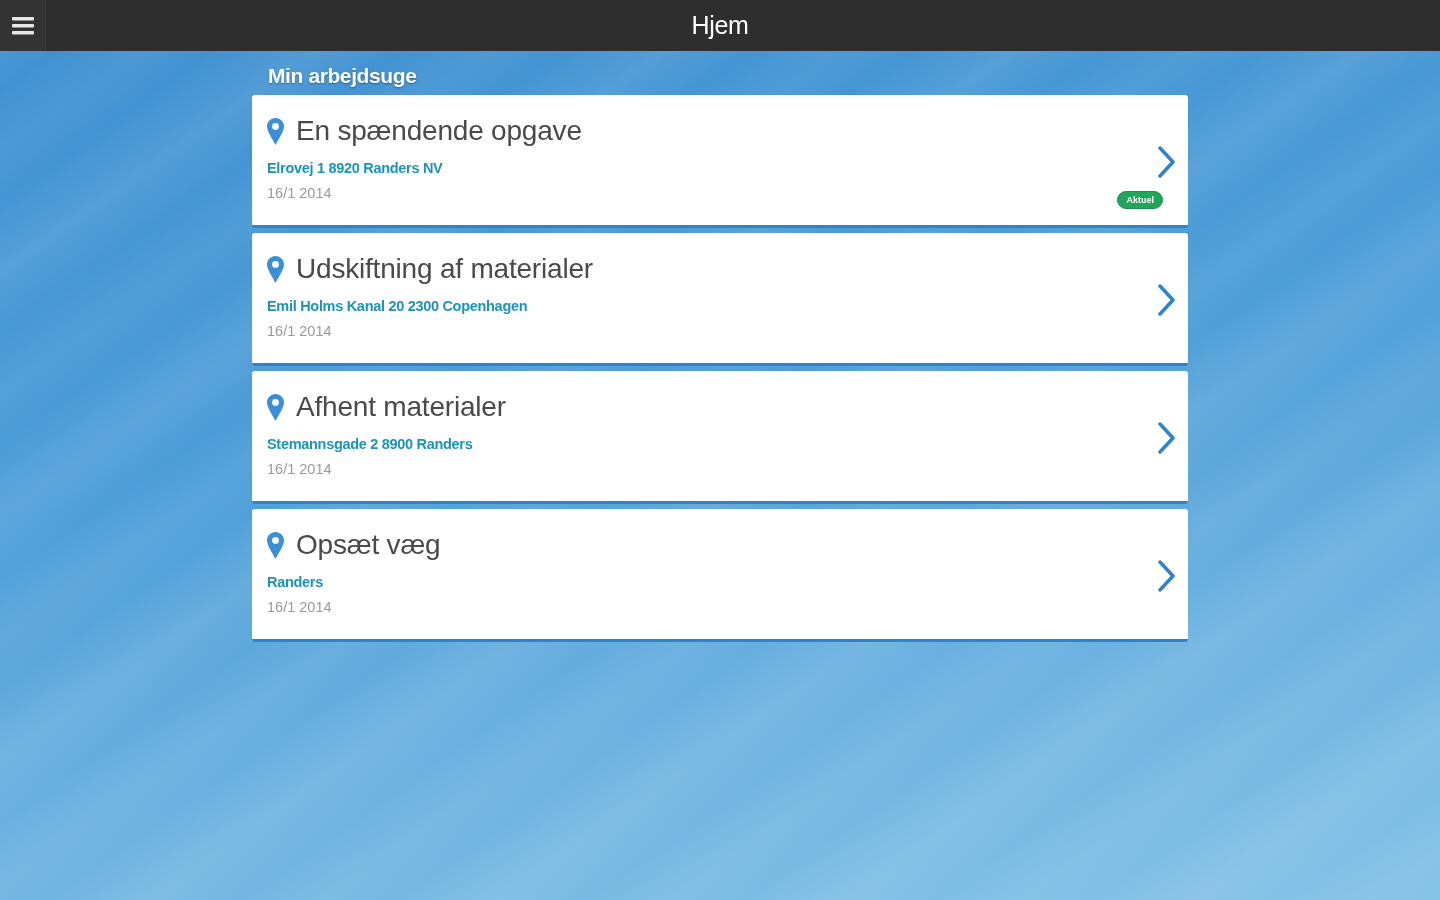  Describe the element at coordinates (720, 161) in the screenshot. I see `task-card: En spændende opgave Elrovej 1 8920 Randers NV 16/1 2014 Aktuel` at that location.